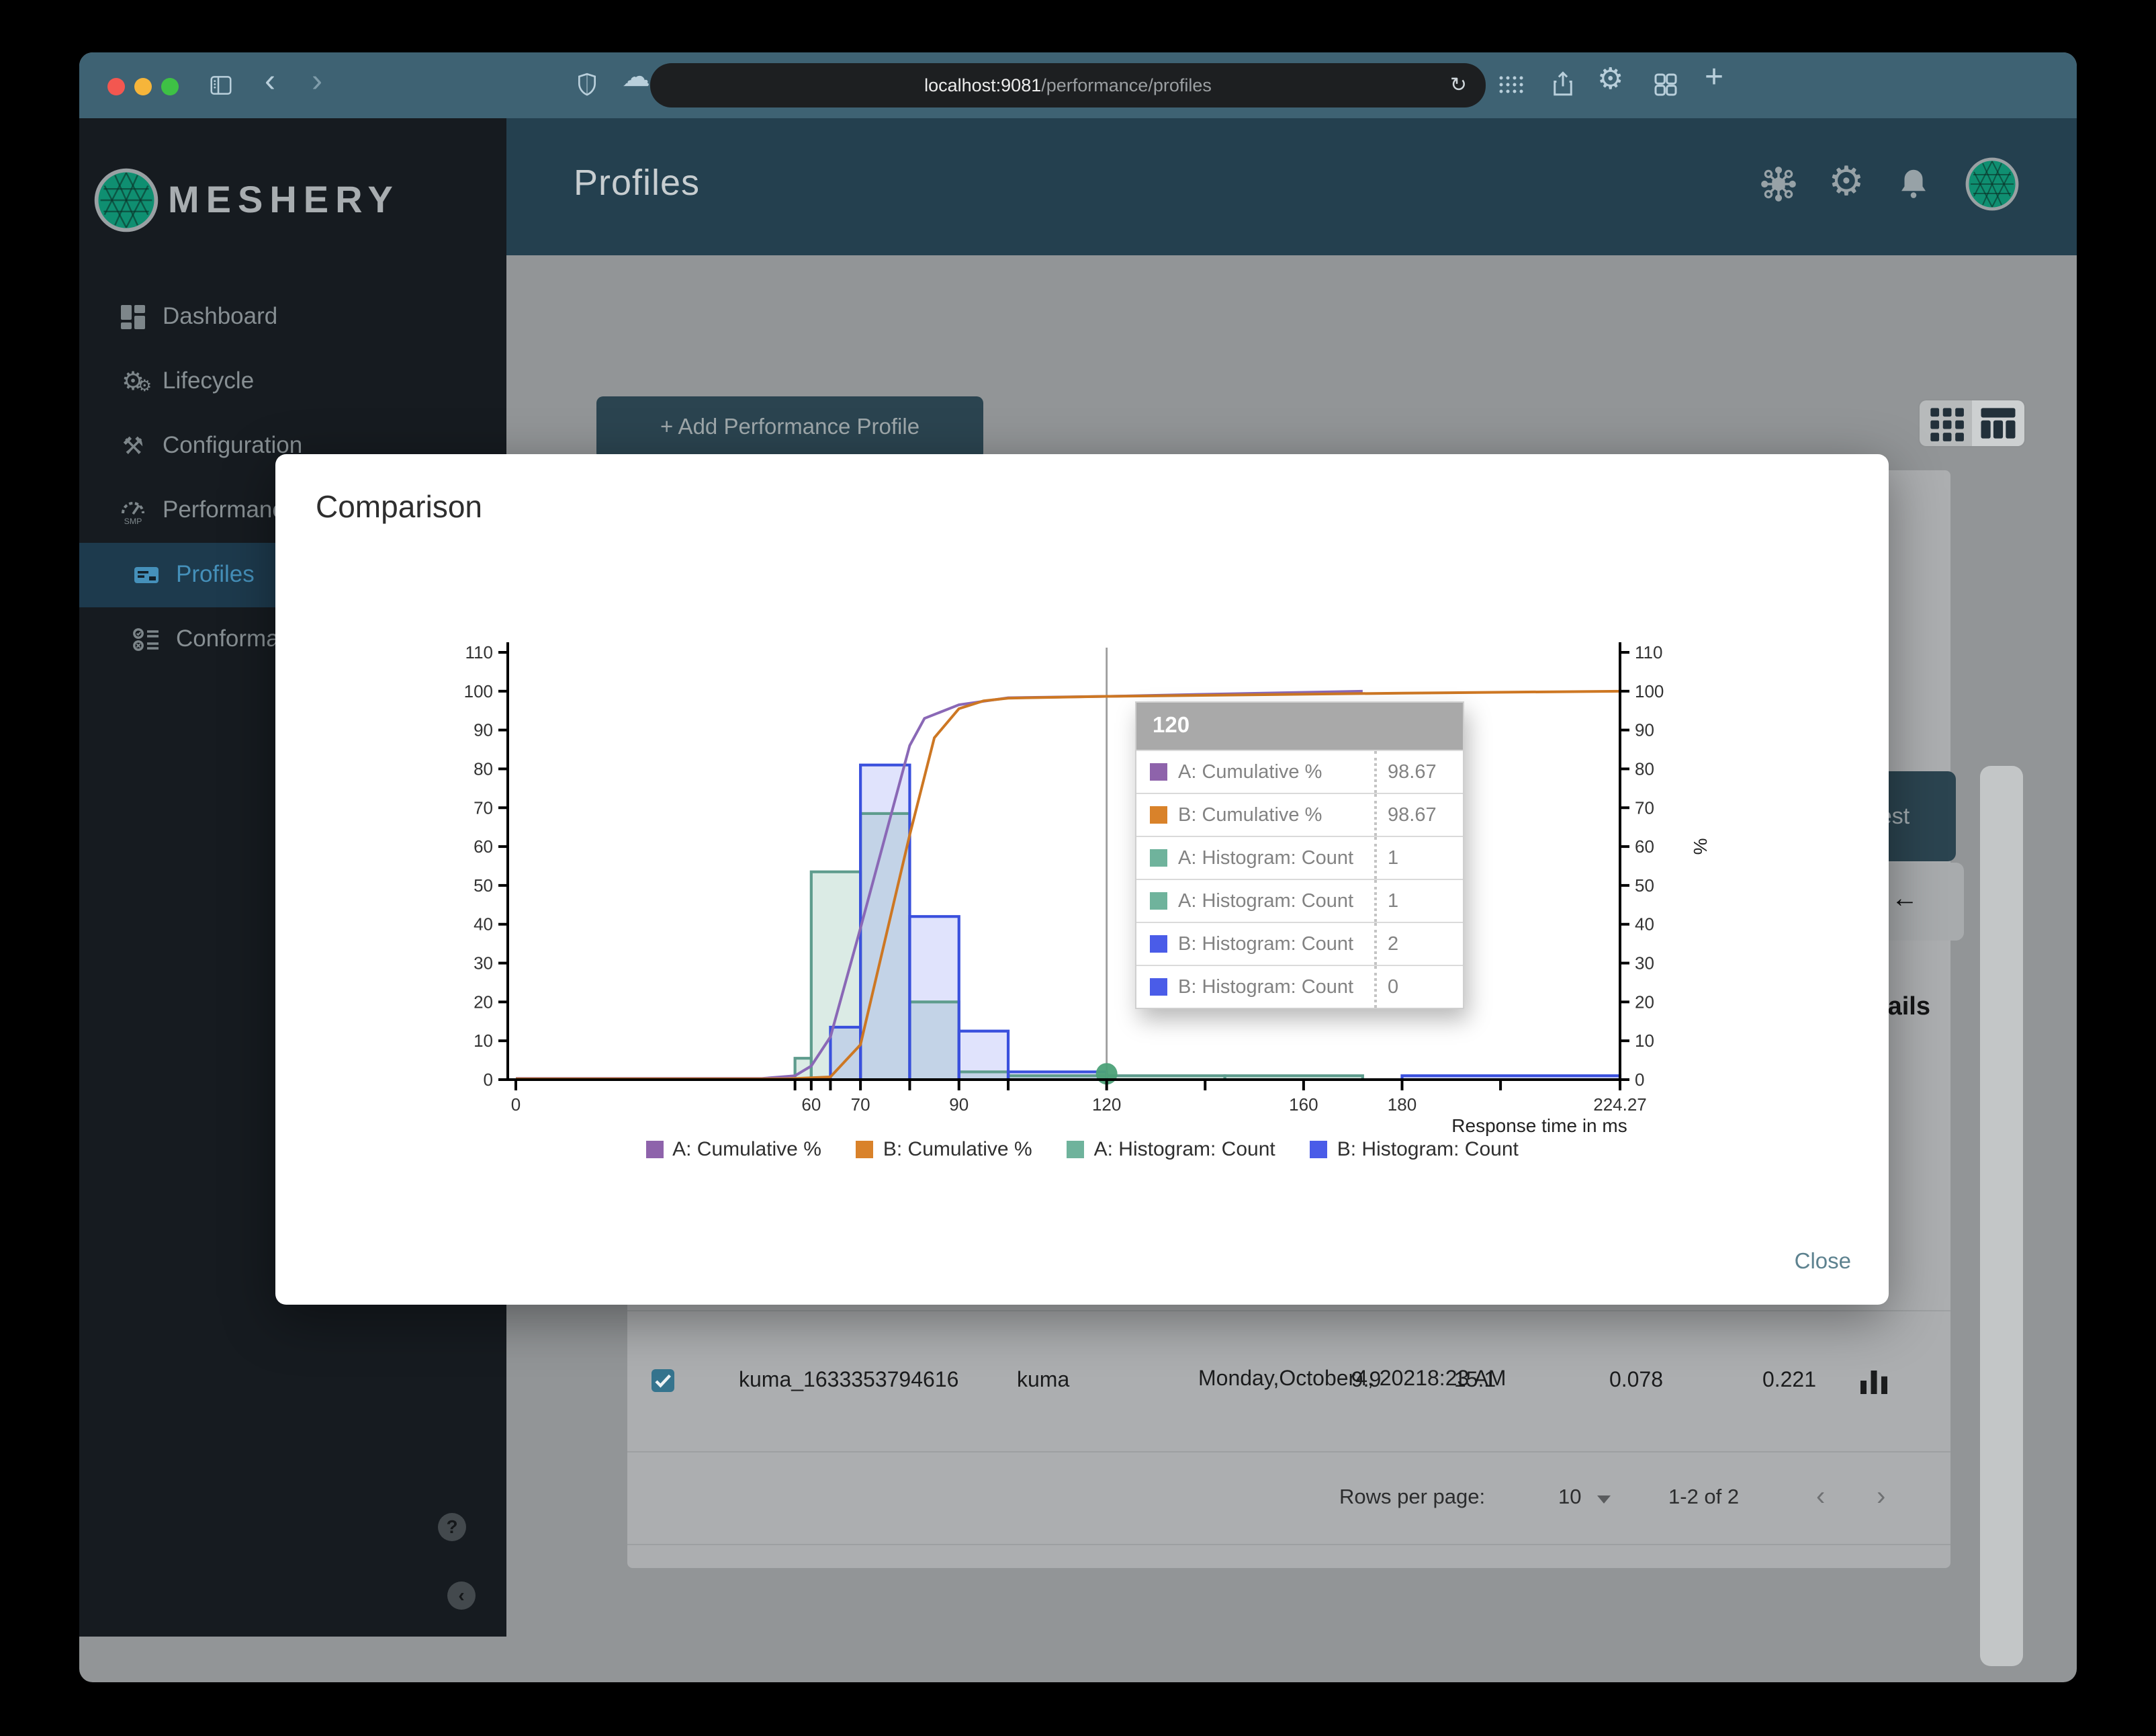 The width and height of the screenshot is (2156, 1736). Describe the element at coordinates (136, 382) in the screenshot. I see `lifecycle-icon: ⚙ ⚙` at that location.